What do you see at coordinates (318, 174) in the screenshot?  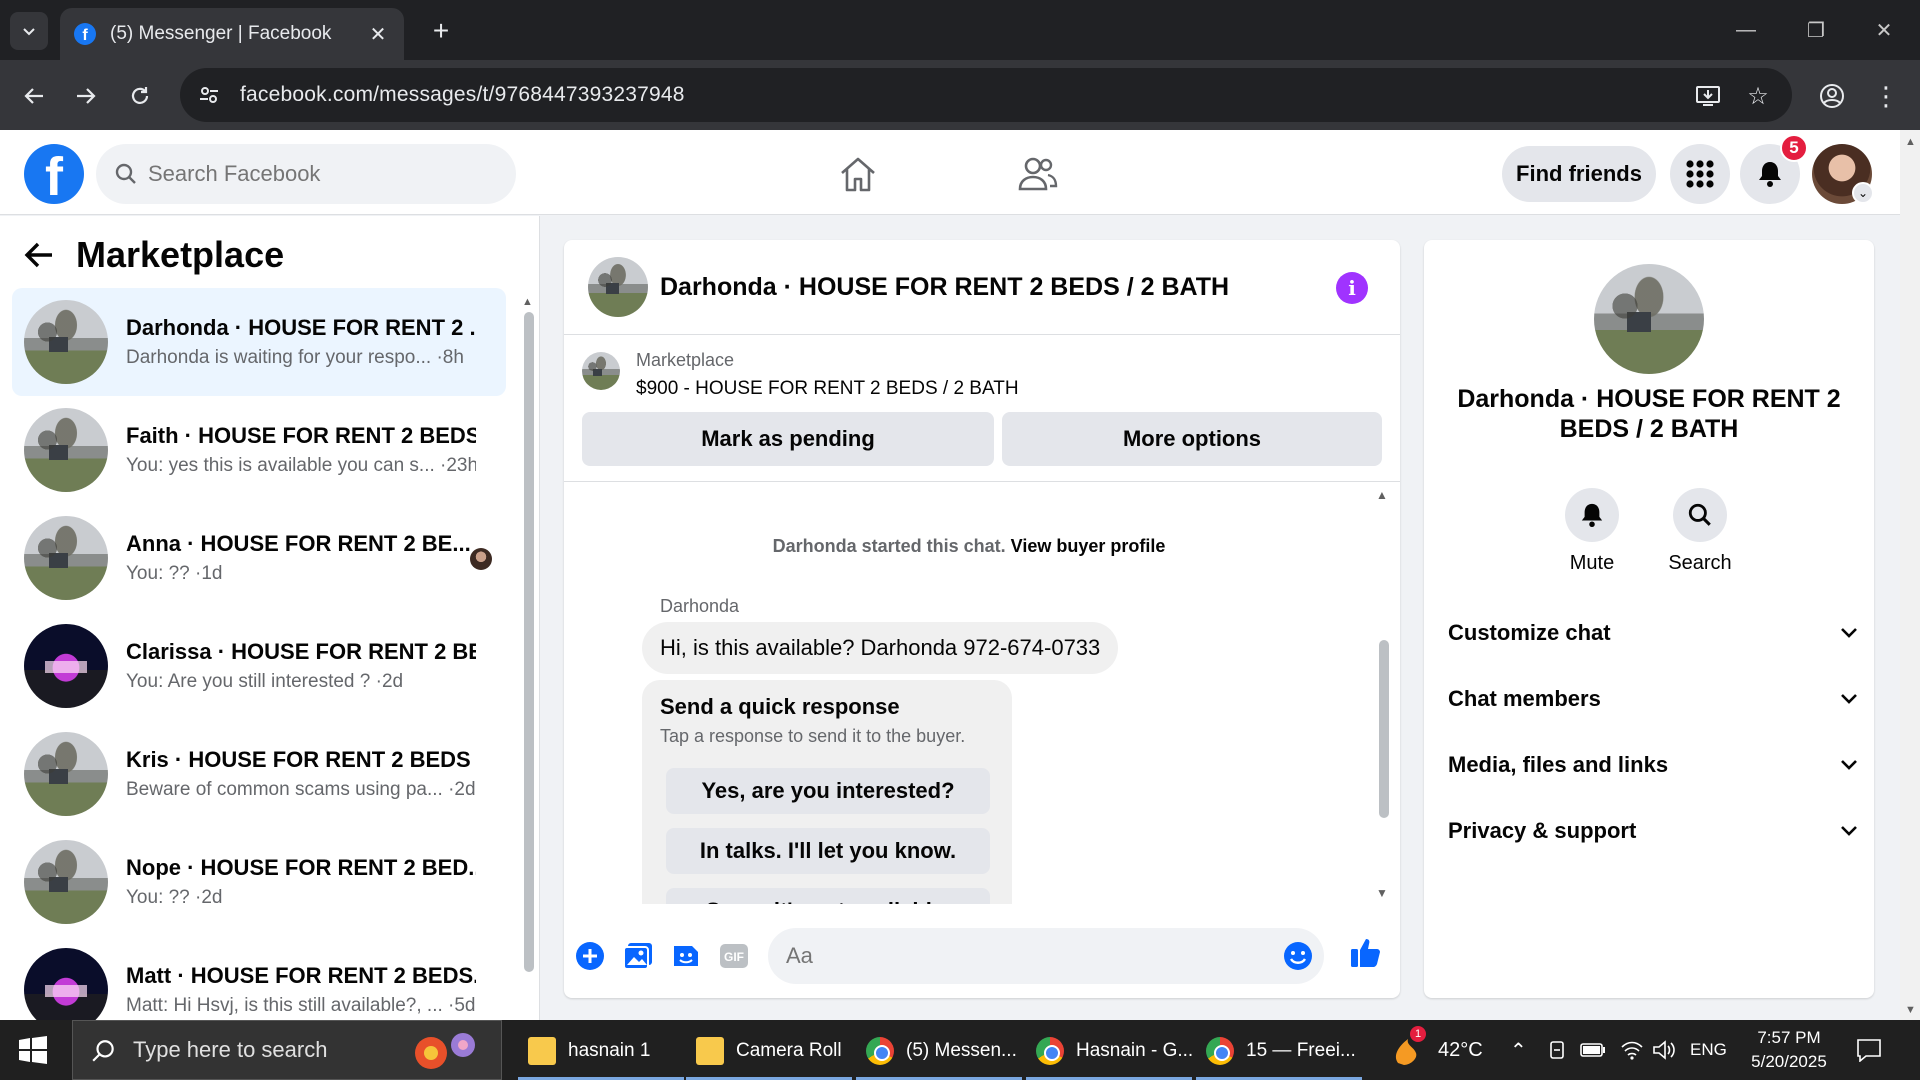 I see `facebook-search-input` at bounding box center [318, 174].